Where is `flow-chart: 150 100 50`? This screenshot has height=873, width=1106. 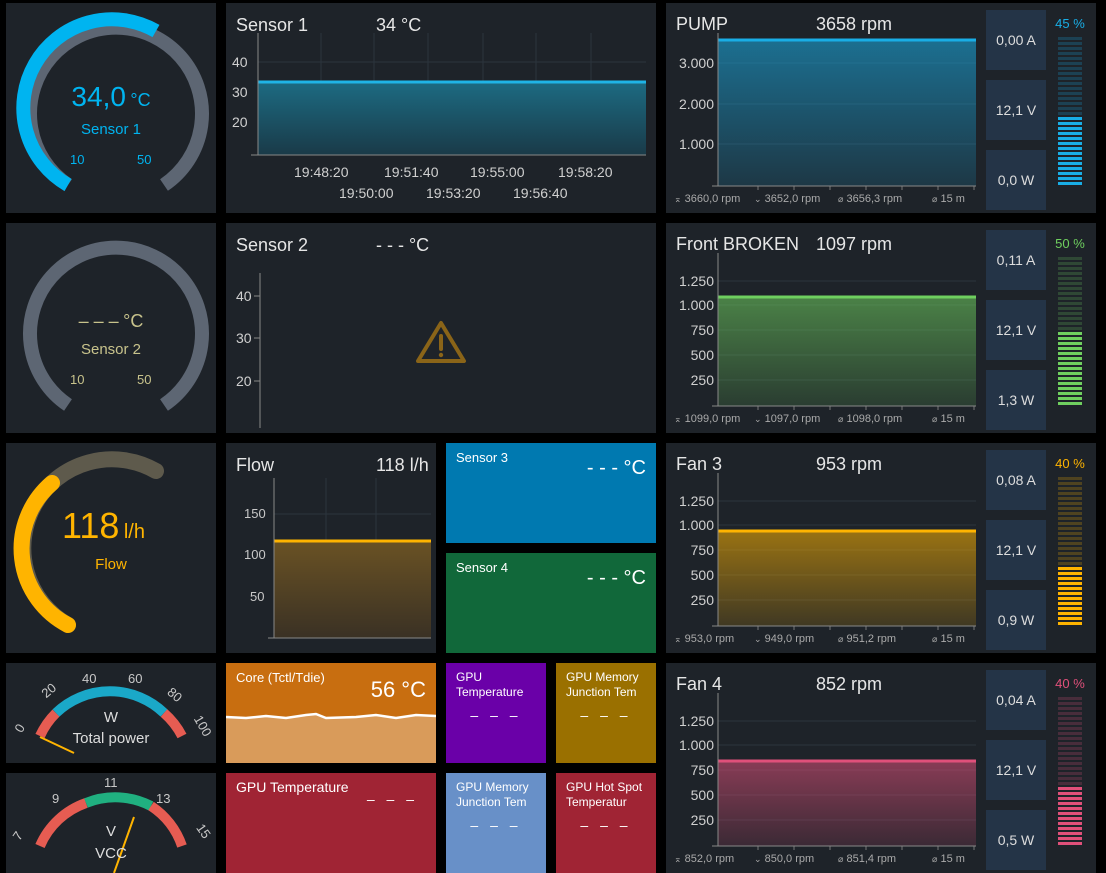 flow-chart: 150 100 50 is located at coordinates (337, 558).